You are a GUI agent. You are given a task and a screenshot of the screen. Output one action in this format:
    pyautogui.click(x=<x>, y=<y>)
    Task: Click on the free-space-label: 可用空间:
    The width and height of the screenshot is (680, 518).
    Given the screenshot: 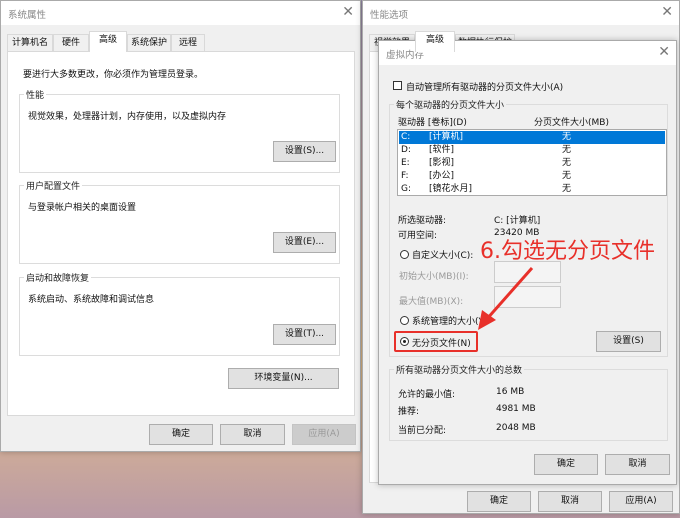 What is the action you would take?
    pyautogui.click(x=418, y=236)
    